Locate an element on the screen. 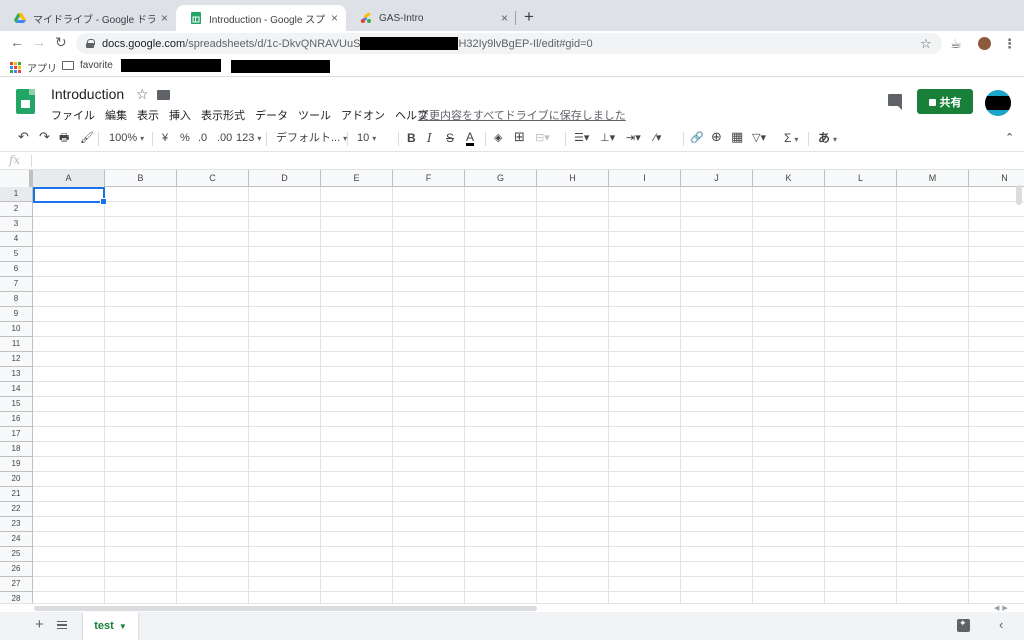  scroll-arrows-icon: ◀▶ is located at coordinates (1002, 608).